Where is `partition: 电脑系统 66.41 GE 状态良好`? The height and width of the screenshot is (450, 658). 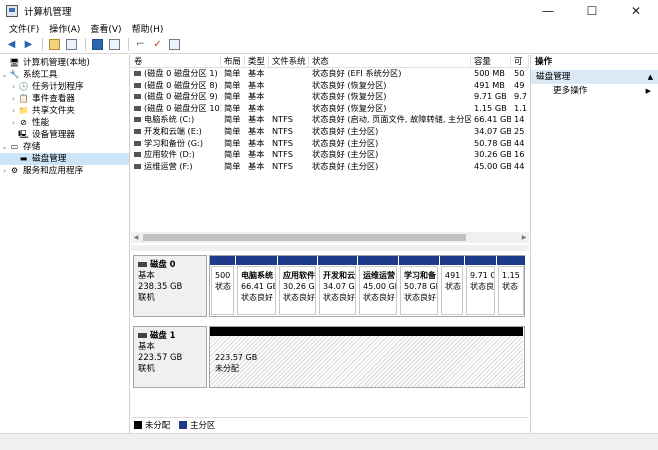
partition: 电脑系统 66.41 GE 状态良好 is located at coordinates (257, 286).